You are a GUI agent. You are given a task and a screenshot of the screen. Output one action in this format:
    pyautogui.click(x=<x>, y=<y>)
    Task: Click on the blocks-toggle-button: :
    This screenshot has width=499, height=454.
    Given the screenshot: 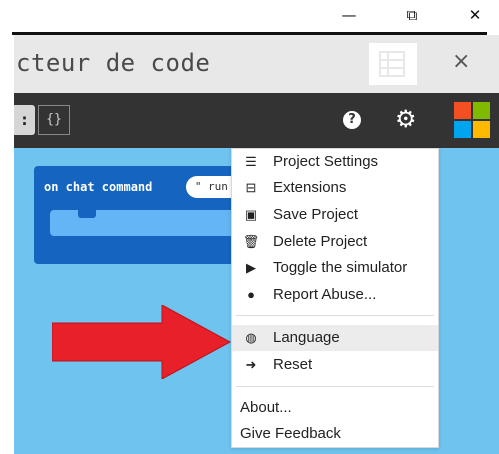 What is the action you would take?
    pyautogui.click(x=24, y=120)
    